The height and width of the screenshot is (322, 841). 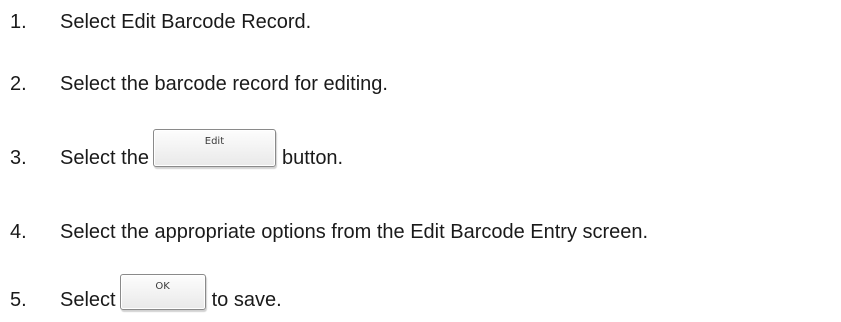 I want to click on step-1: 1. Select Edit Barcode Record., so click(x=155, y=22).